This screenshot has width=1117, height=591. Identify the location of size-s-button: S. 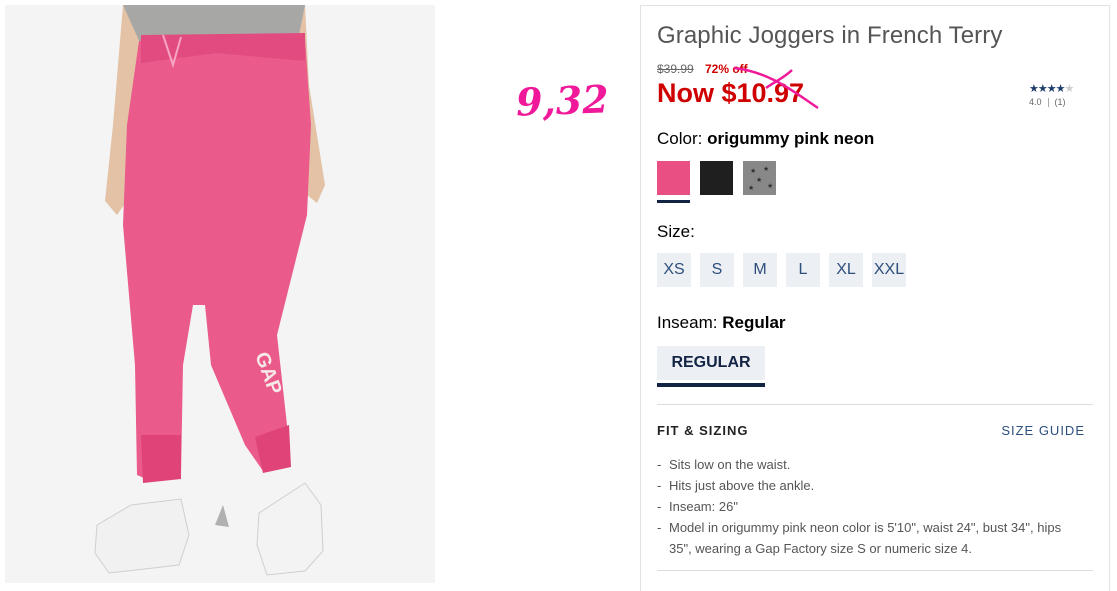
(717, 270).